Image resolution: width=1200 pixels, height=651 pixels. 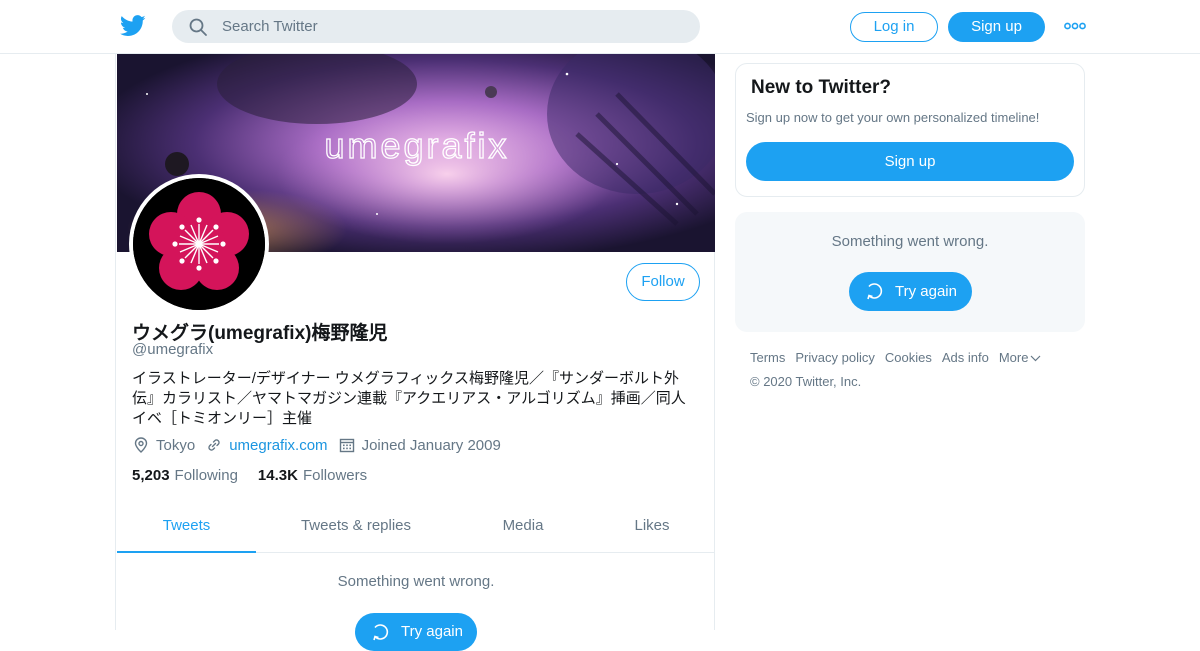 I want to click on profile-avatar, so click(x=199, y=244).